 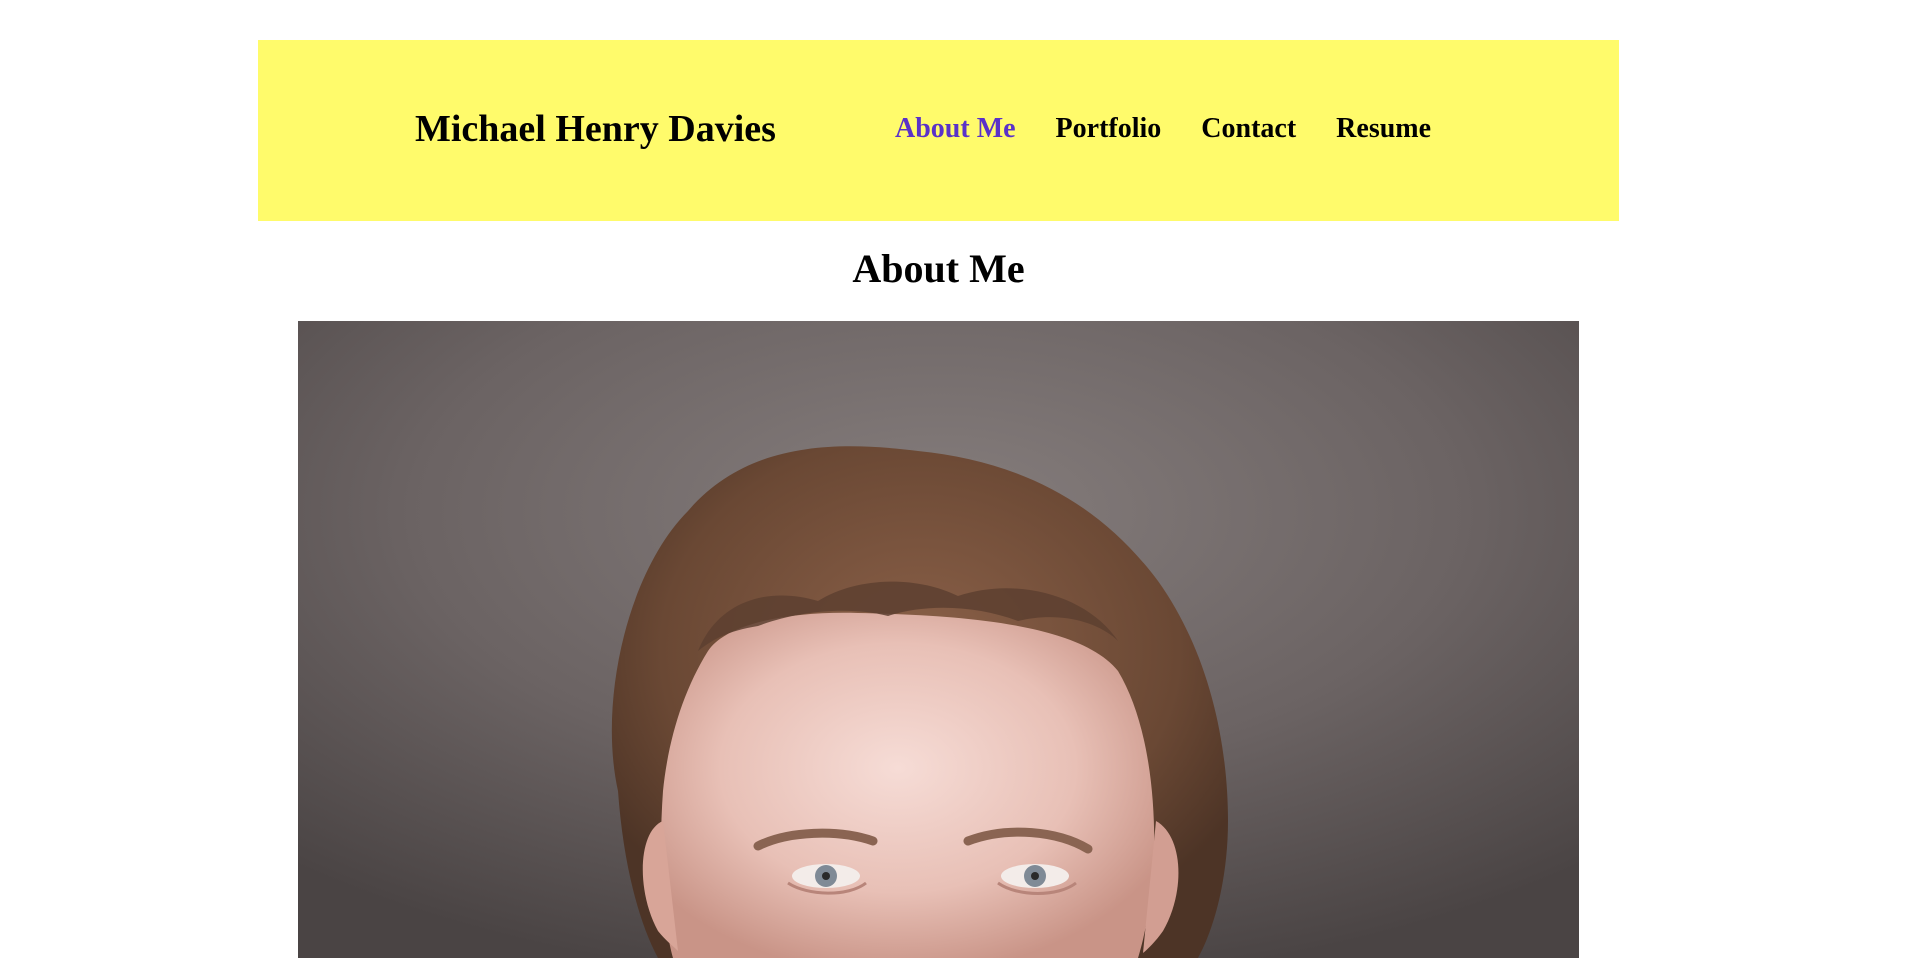 What do you see at coordinates (1109, 129) in the screenshot?
I see `nav-link-portfolio: Portfolio` at bounding box center [1109, 129].